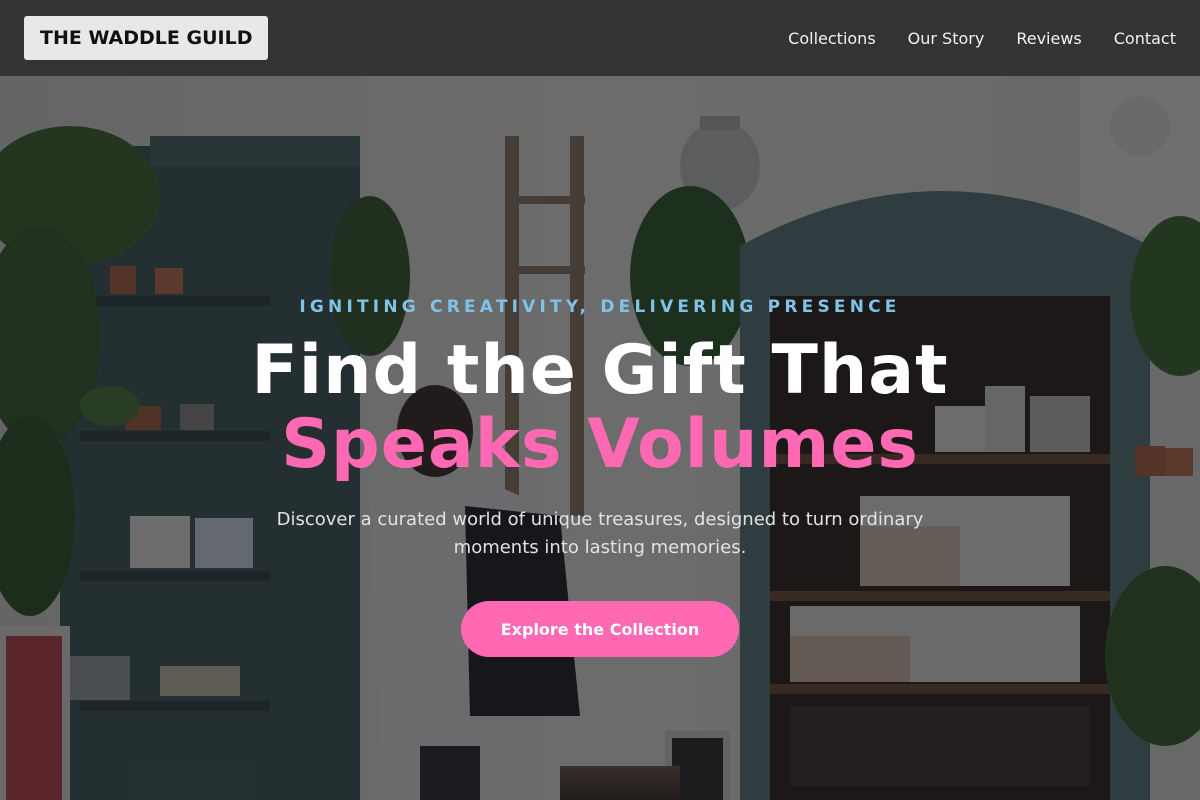 This screenshot has height=800, width=1200. I want to click on main-nav: Collections Our Story Reviews Contact, so click(982, 38).